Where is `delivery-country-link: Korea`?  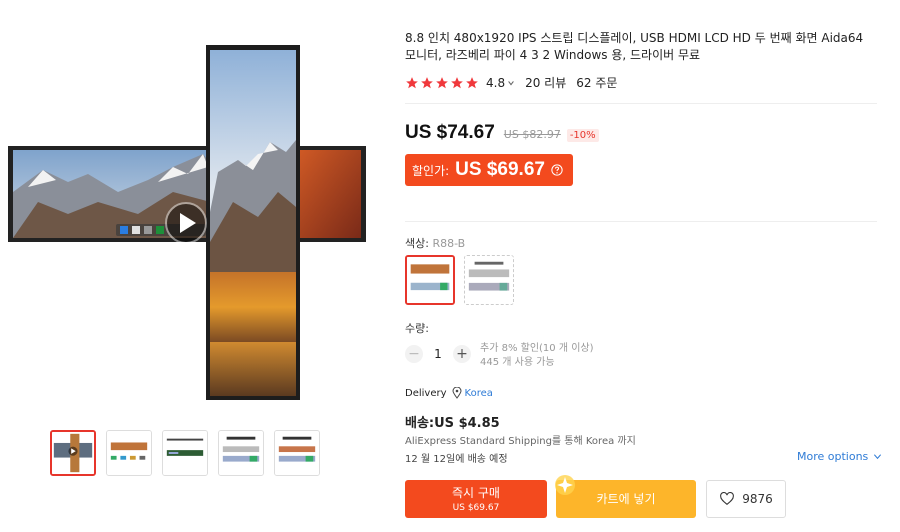 delivery-country-link: Korea is located at coordinates (479, 393).